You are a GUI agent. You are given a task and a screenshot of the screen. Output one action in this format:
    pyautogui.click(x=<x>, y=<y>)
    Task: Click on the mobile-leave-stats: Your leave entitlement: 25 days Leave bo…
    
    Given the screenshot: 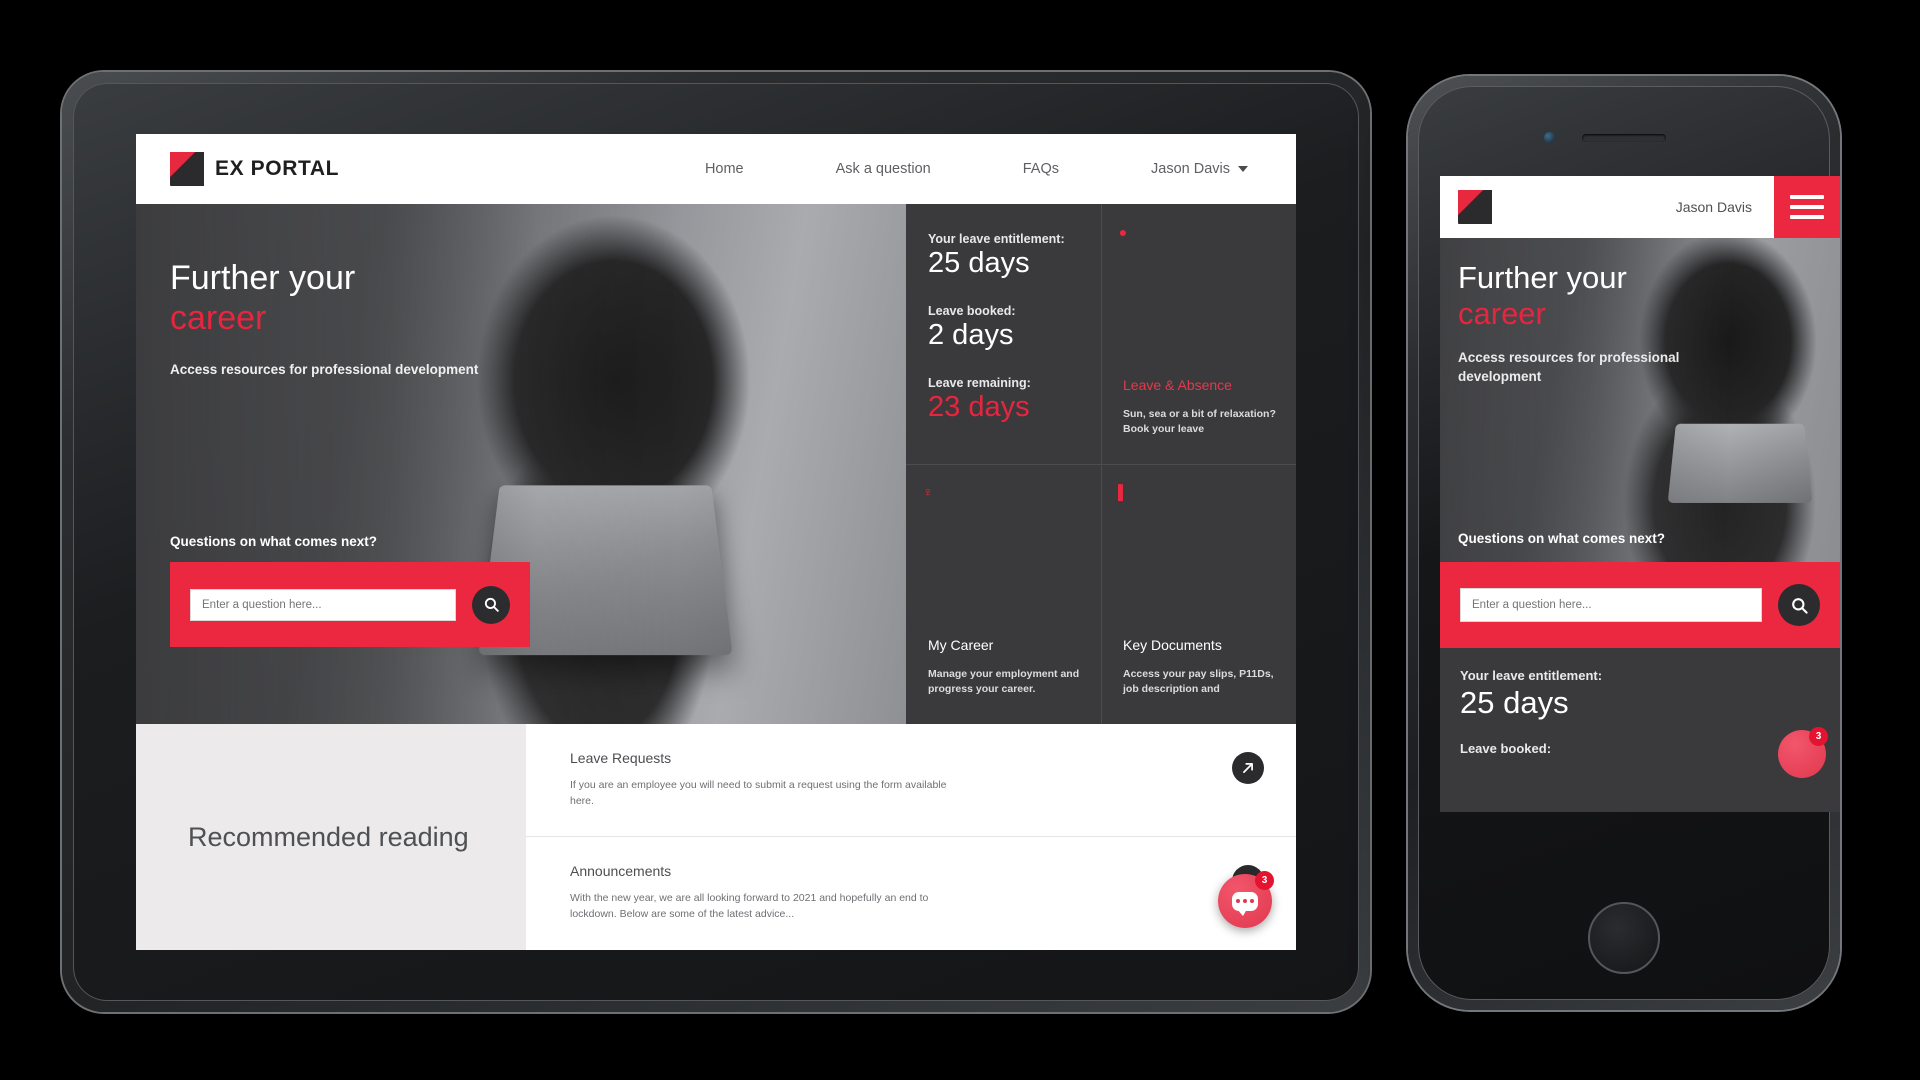 What is the action you would take?
    pyautogui.click(x=1640, y=730)
    